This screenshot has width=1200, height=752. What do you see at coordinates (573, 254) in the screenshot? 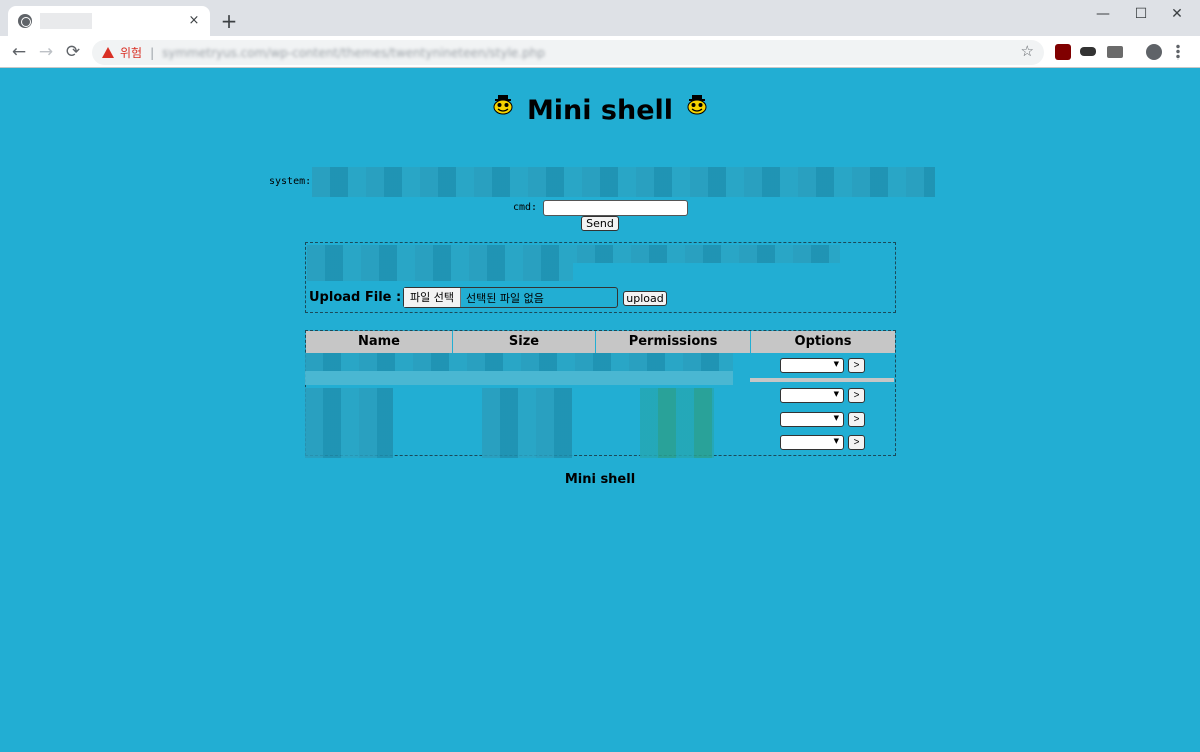
I see `path-redacted` at bounding box center [573, 254].